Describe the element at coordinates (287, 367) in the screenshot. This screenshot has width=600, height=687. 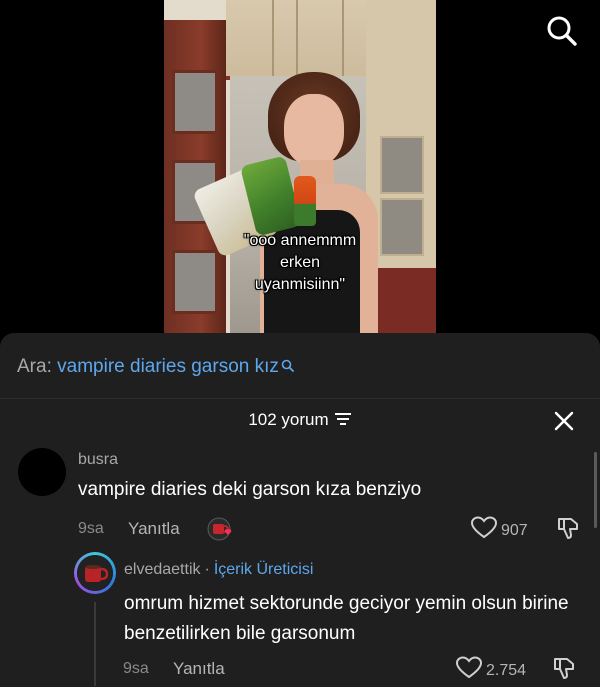
I see `search-small-icon` at that location.